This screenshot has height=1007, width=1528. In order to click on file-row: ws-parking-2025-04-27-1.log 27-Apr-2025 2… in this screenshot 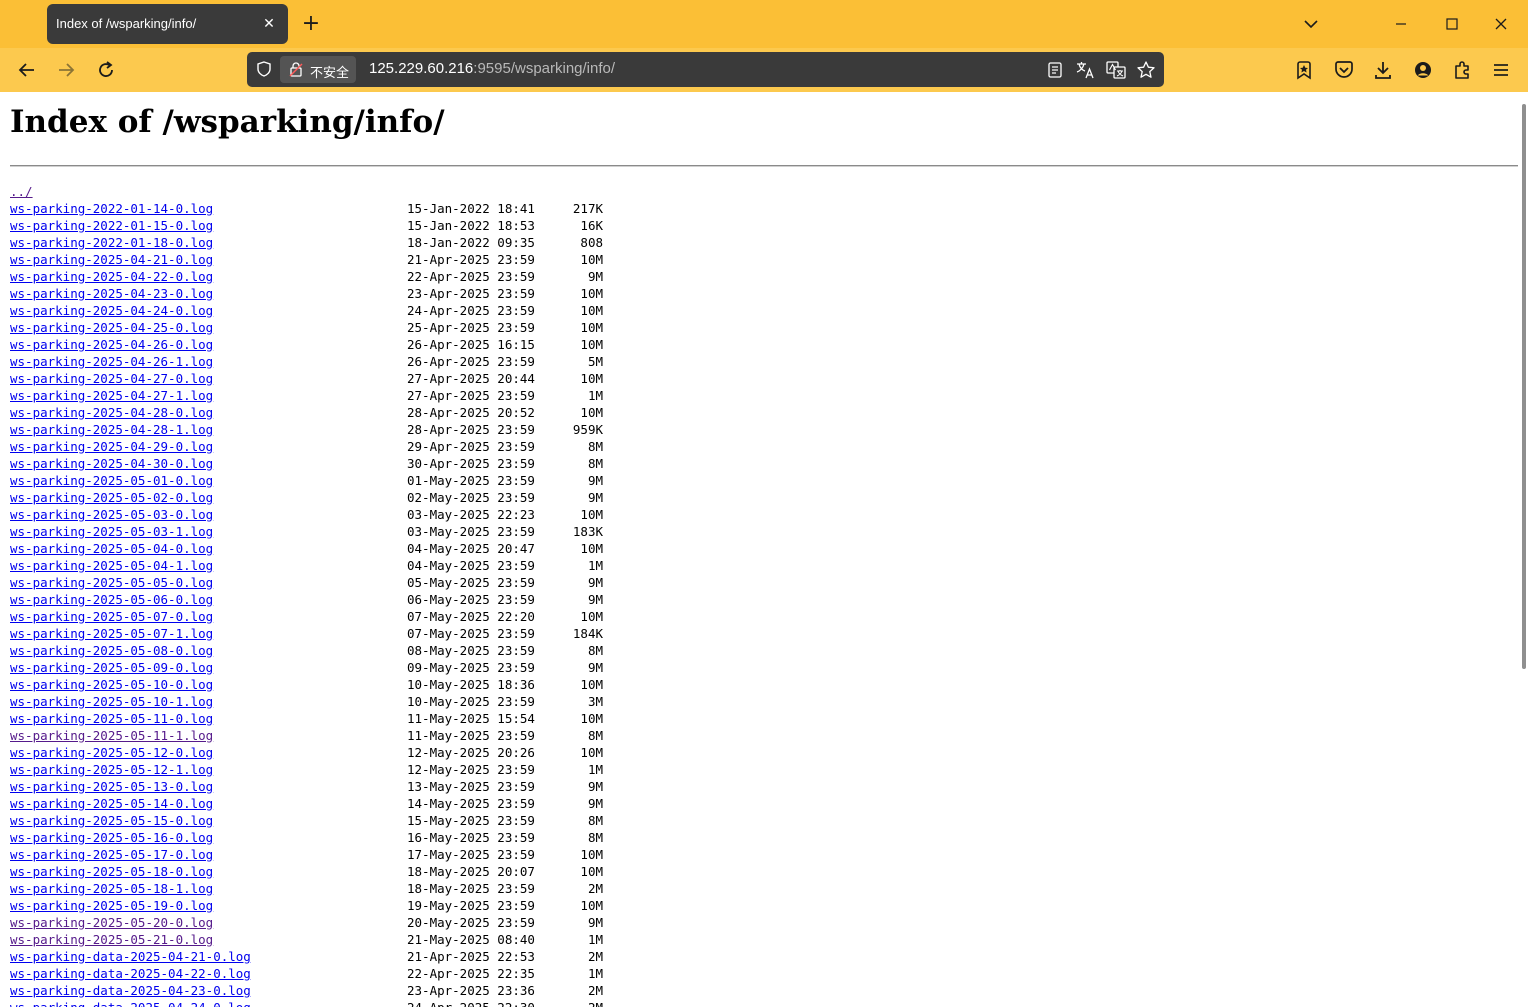, I will do `click(306, 395)`.